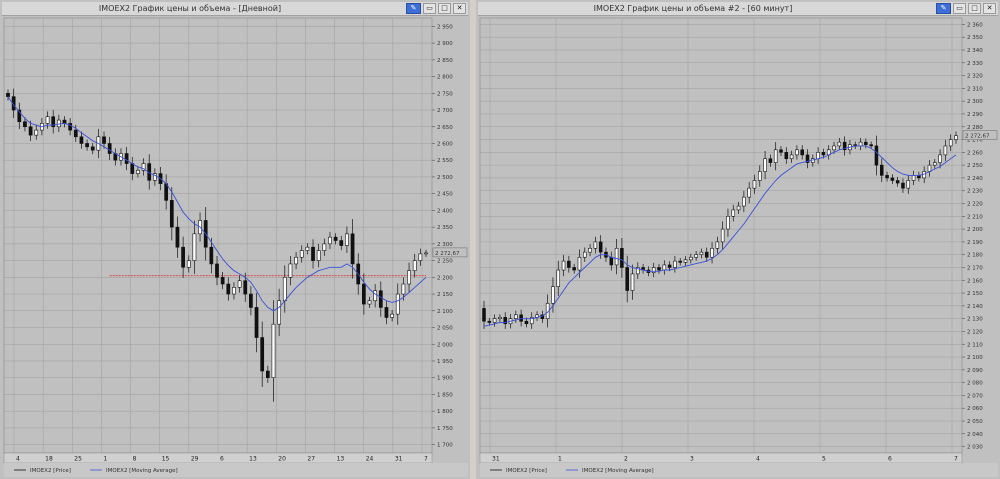 The image size is (1000, 479). What do you see at coordinates (975, 89) in the screenshot?
I see `y-tick-label: 2 310` at bounding box center [975, 89].